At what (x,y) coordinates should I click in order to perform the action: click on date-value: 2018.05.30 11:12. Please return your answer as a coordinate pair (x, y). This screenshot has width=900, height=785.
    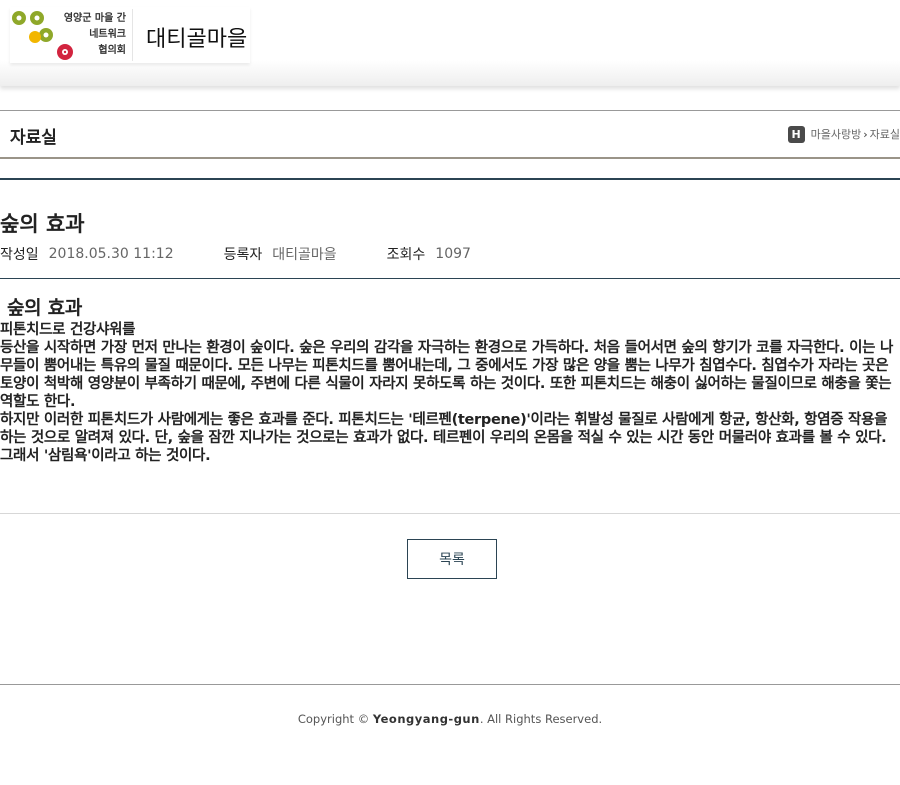
    Looking at the image, I should click on (111, 254).